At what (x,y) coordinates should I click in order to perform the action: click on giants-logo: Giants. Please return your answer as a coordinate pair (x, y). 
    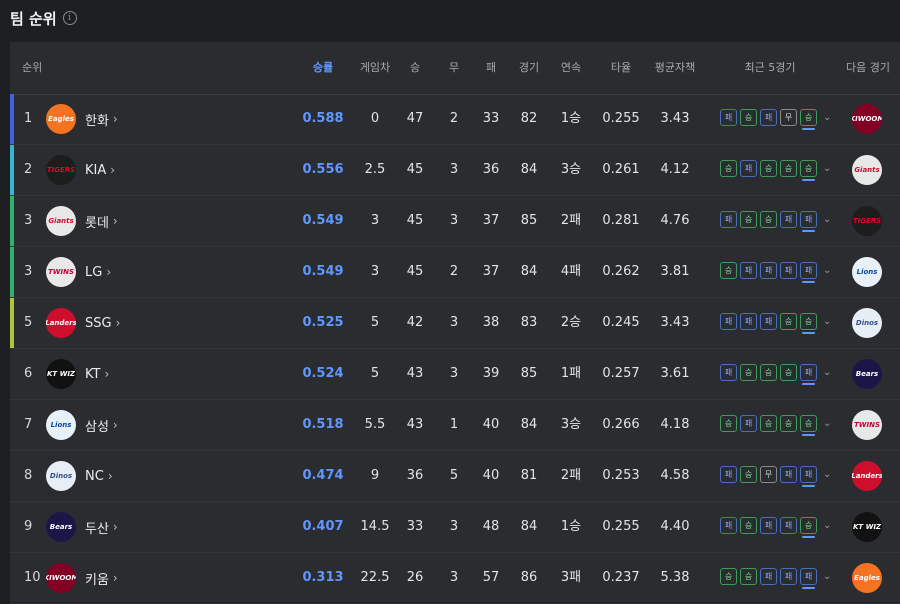
    Looking at the image, I should click on (867, 170).